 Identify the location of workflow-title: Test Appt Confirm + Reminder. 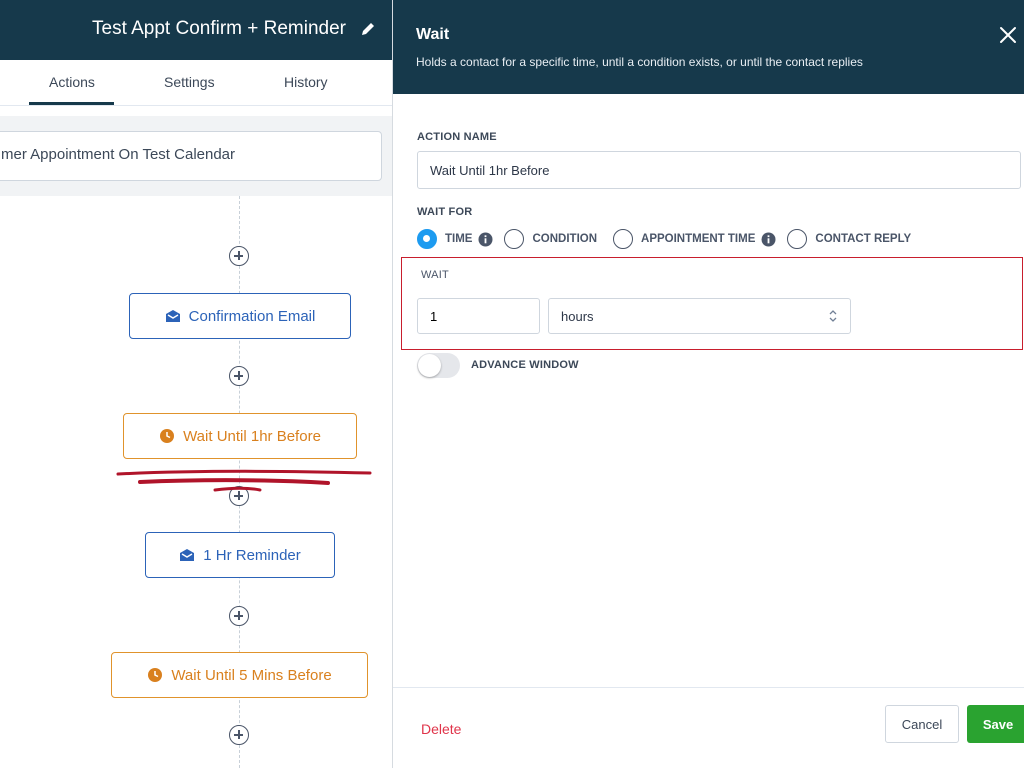
(219, 28).